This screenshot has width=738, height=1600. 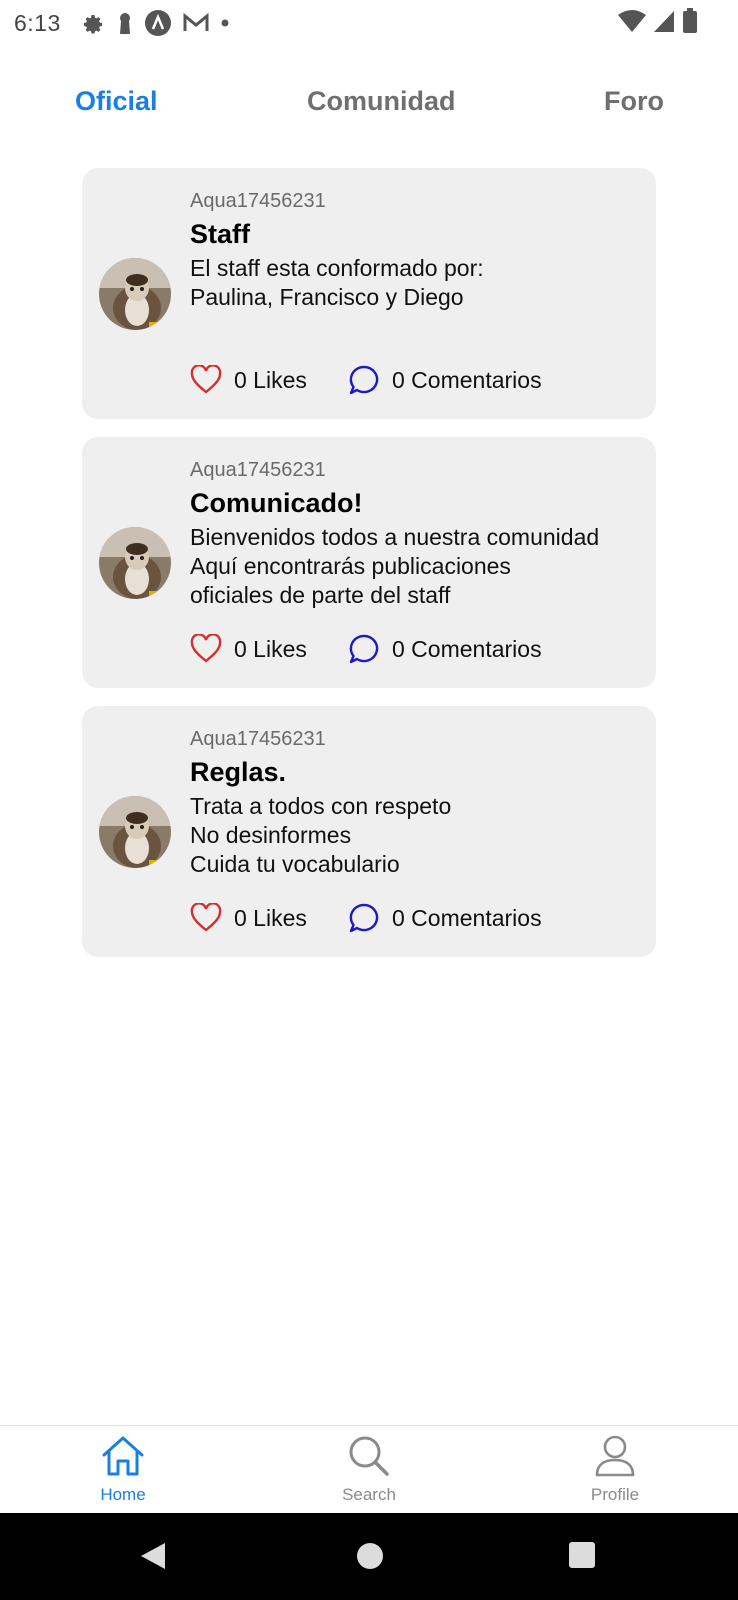 What do you see at coordinates (37, 22) in the screenshot?
I see `status-time: 6:13` at bounding box center [37, 22].